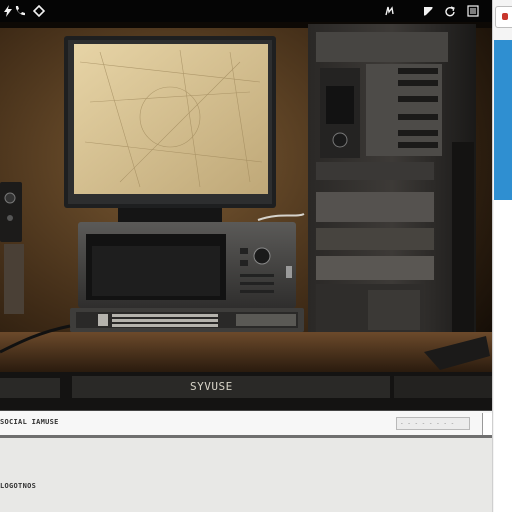 The height and width of the screenshot is (512, 512). Describe the element at coordinates (487, 424) in the screenshot. I see `status-end-cap` at that location.